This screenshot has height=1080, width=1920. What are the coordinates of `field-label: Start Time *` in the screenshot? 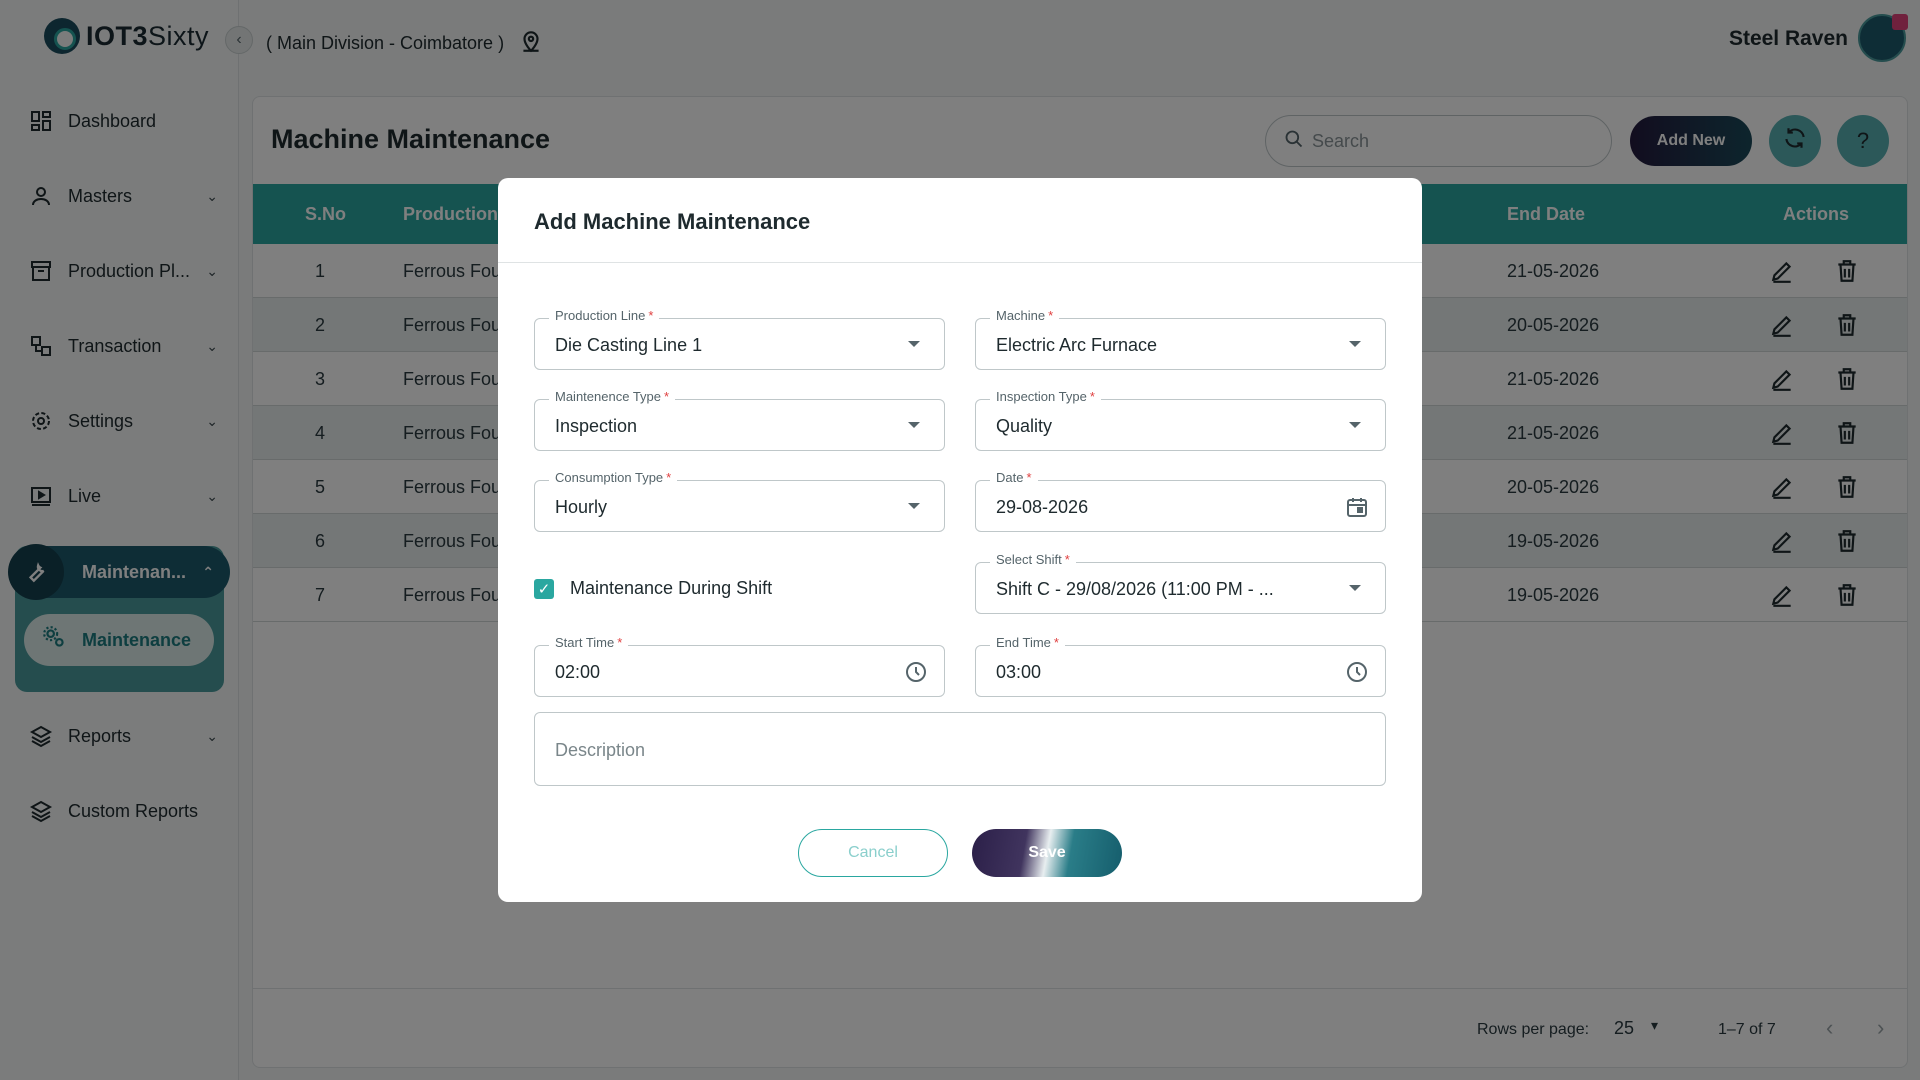 It's located at (589, 642).